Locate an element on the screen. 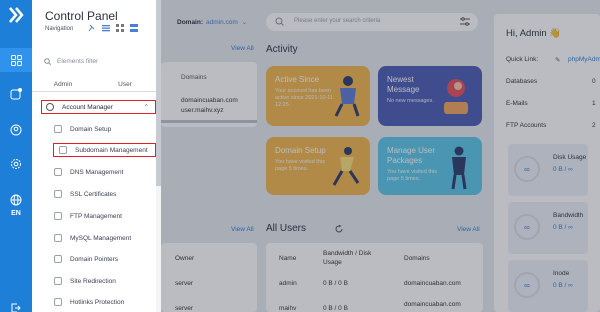  menu-item-subdomain-management: Subdomain Management is located at coordinates (104, 150).